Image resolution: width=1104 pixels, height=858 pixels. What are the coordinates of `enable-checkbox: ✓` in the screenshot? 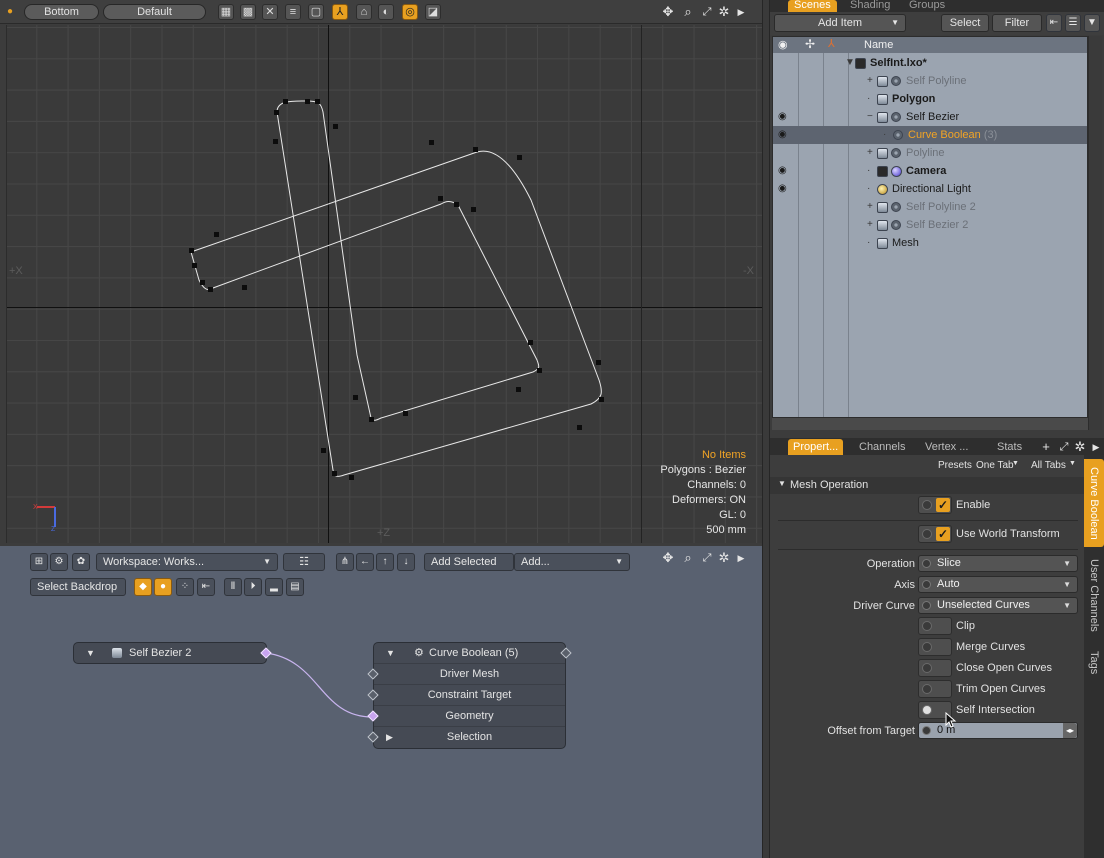 It's located at (935, 505).